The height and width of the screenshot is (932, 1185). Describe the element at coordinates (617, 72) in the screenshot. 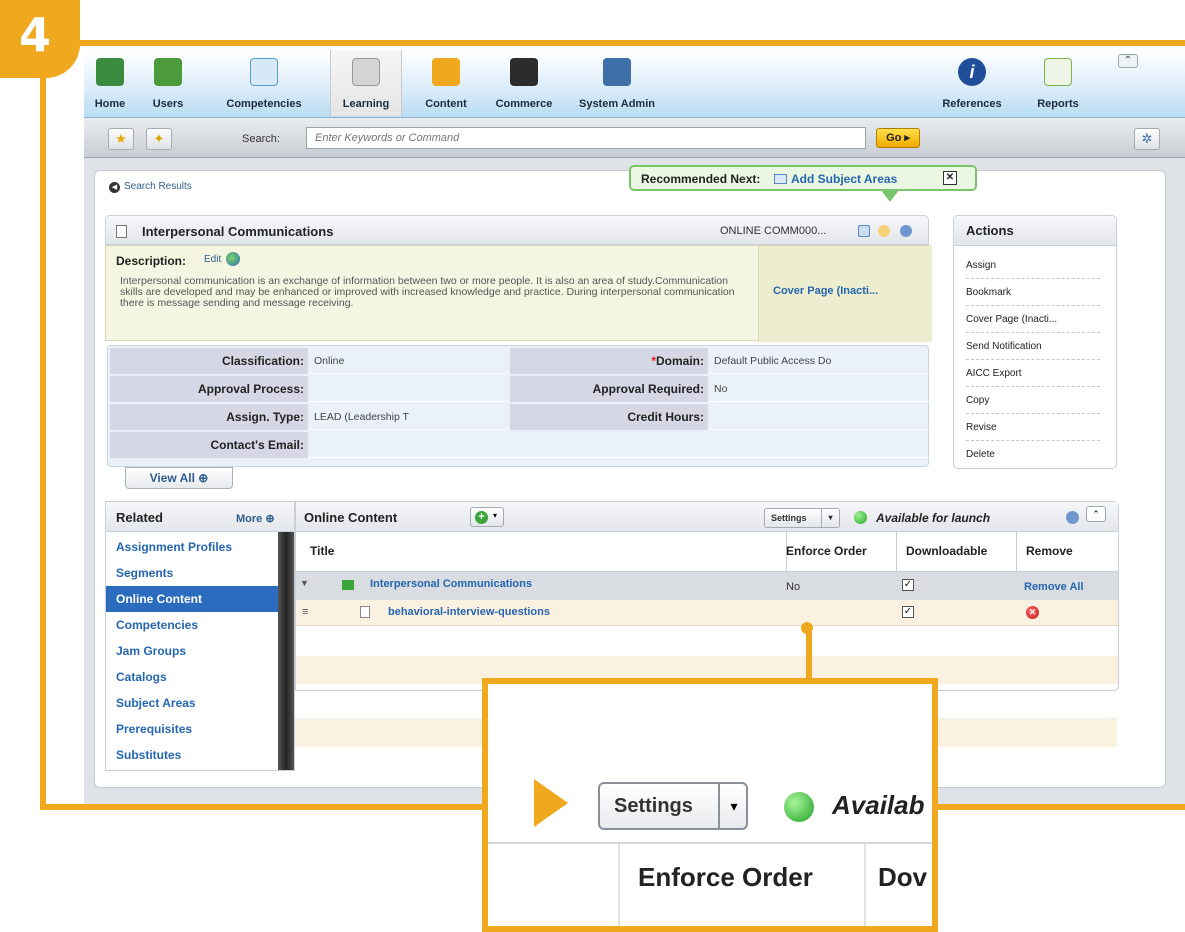

I see `system-admin-icon` at that location.